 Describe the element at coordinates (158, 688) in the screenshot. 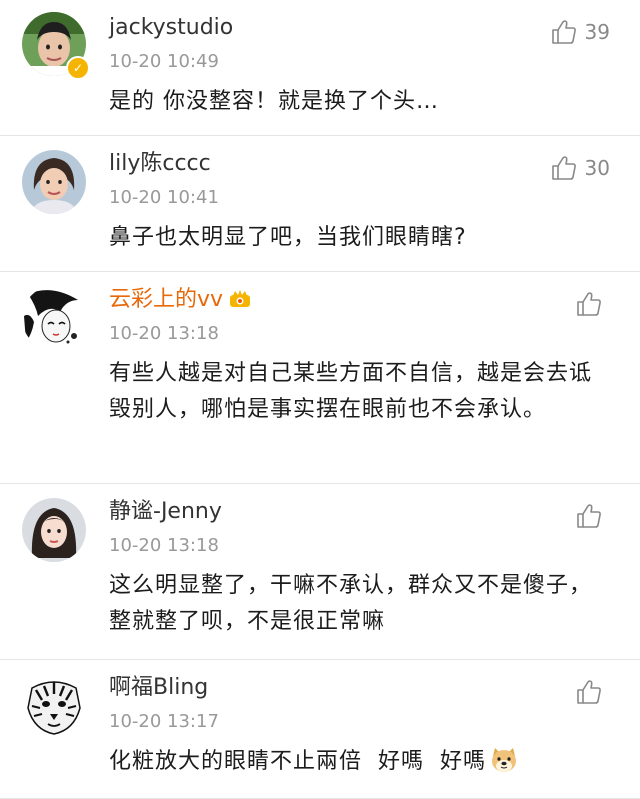

I see `username: 啊福Bling` at that location.